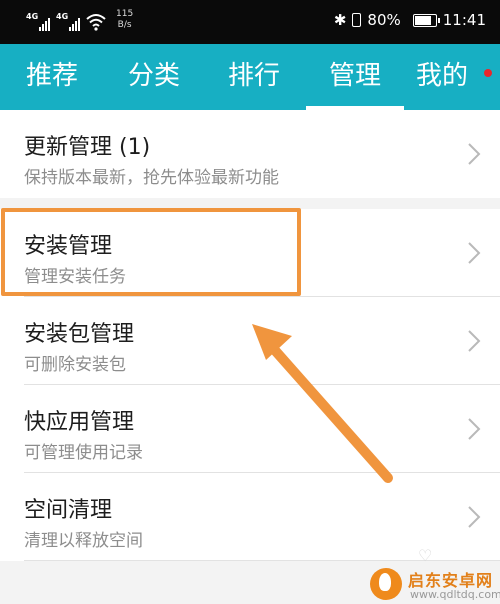 The width and height of the screenshot is (500, 604). I want to click on list-item-quick-app-management: 快应用管理 可管理使用记录, so click(250, 429).